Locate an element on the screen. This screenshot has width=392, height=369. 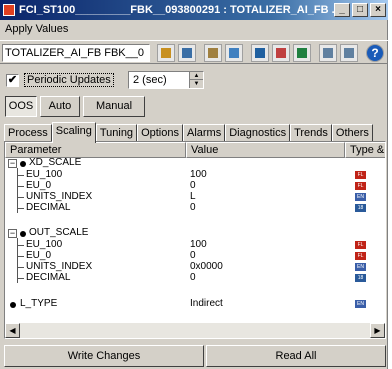
view-icon is located at coordinates (328, 53).